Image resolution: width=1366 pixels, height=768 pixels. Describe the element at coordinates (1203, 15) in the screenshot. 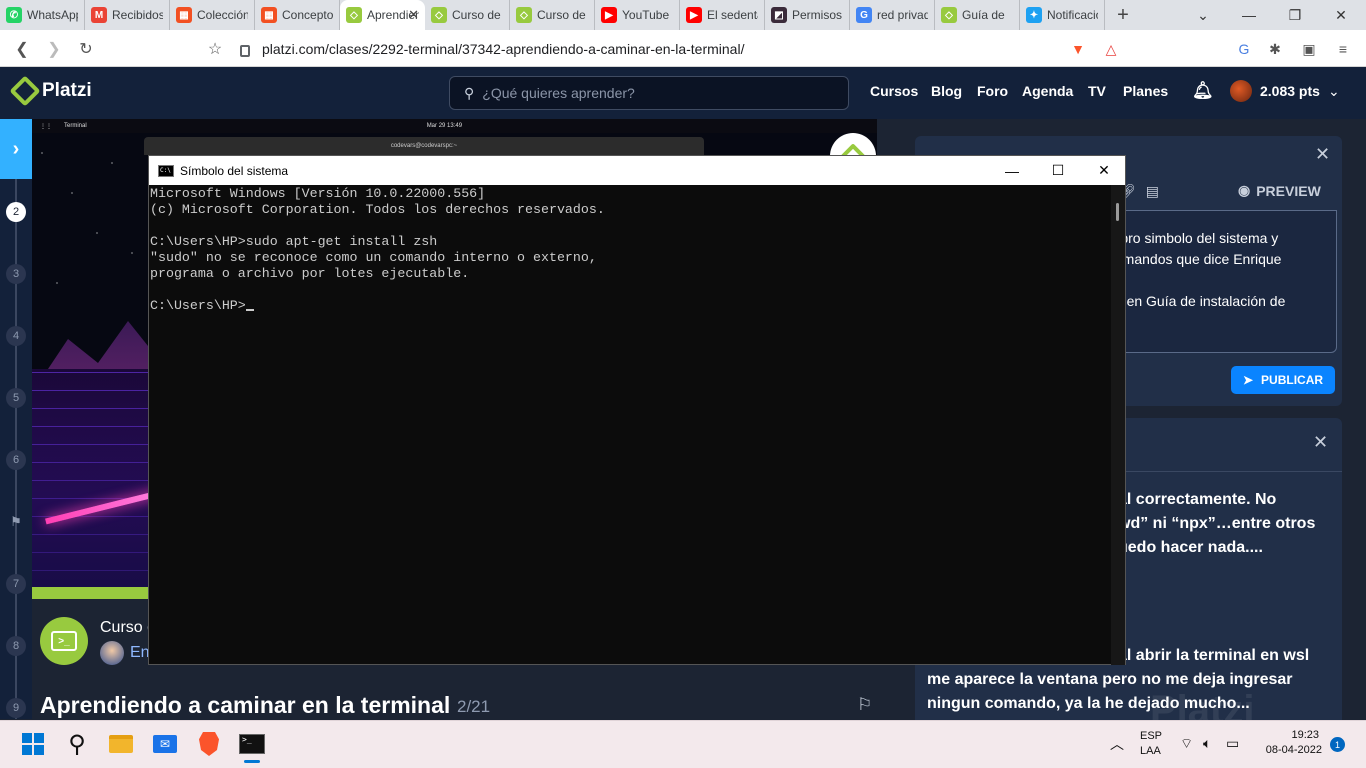

I see `tab-search-chevron-icon: ⌄` at that location.